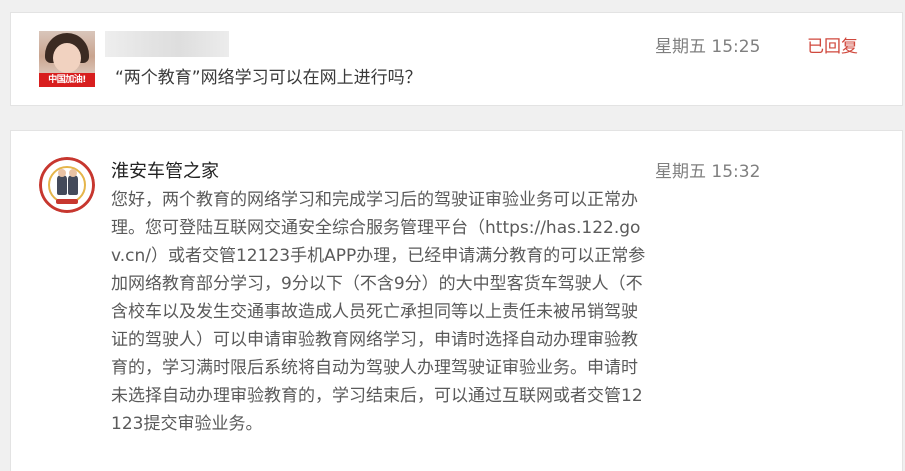 The width and height of the screenshot is (905, 471). I want to click on sender-name: 淮安车管之家, so click(165, 170).